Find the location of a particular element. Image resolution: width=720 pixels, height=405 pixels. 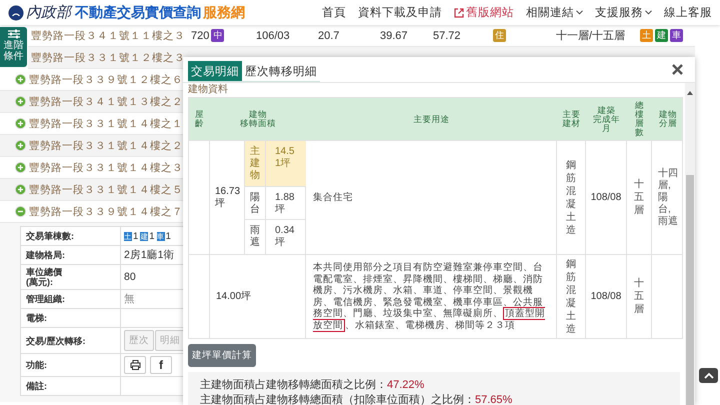

field-value: 80 is located at coordinates (130, 277).